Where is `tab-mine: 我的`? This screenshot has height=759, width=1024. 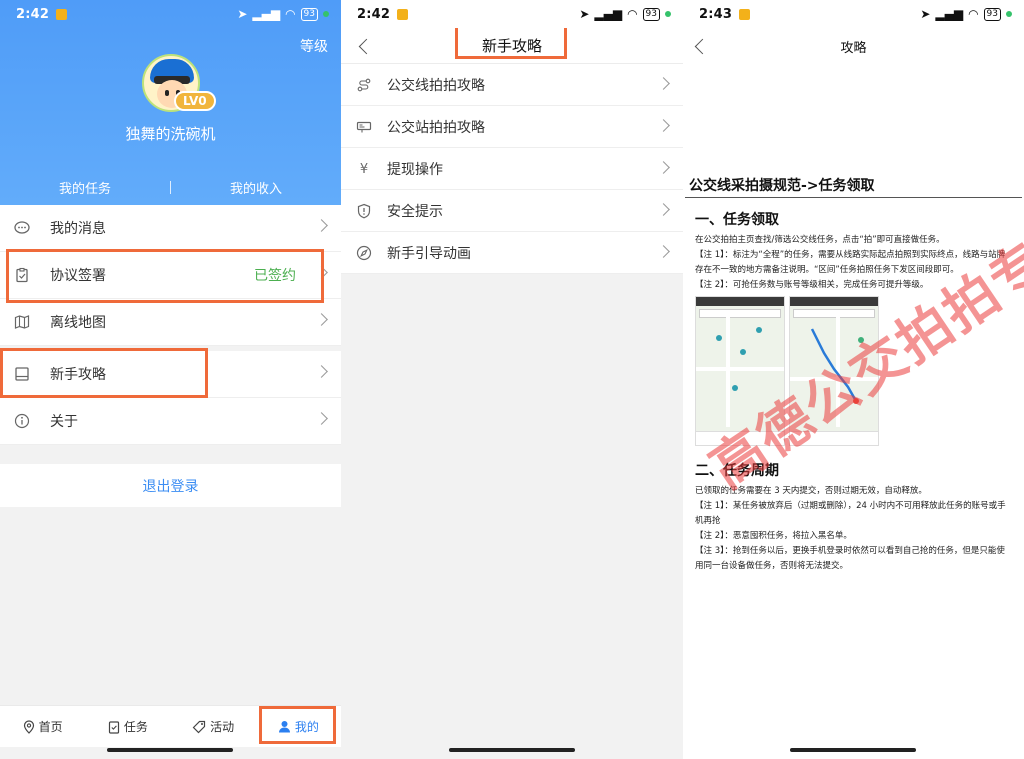 tab-mine: 我的 is located at coordinates (298, 726).